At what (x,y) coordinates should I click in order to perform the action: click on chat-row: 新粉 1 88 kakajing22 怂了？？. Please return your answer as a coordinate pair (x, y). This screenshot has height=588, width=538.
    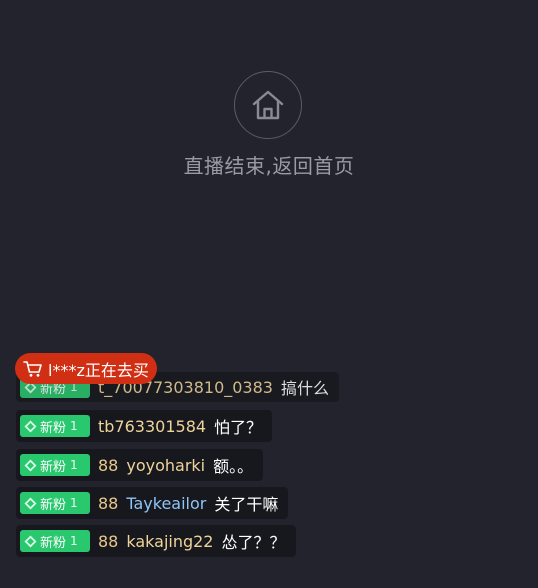
    Looking at the image, I should click on (156, 541).